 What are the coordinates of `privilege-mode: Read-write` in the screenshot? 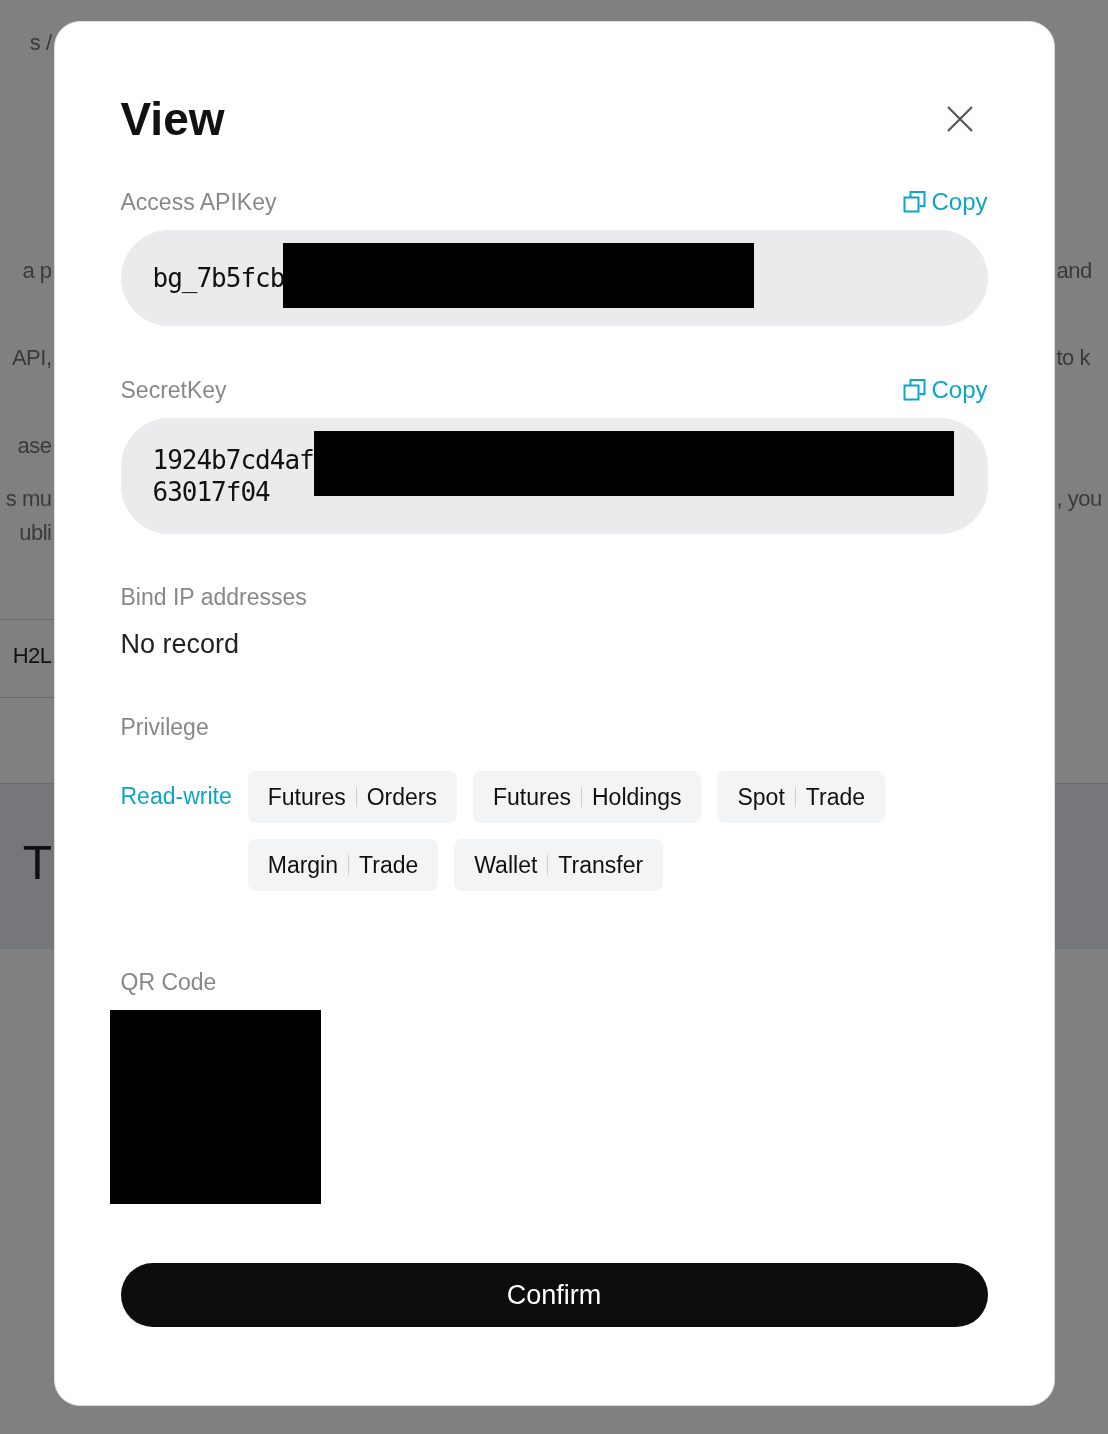 It's located at (176, 797).